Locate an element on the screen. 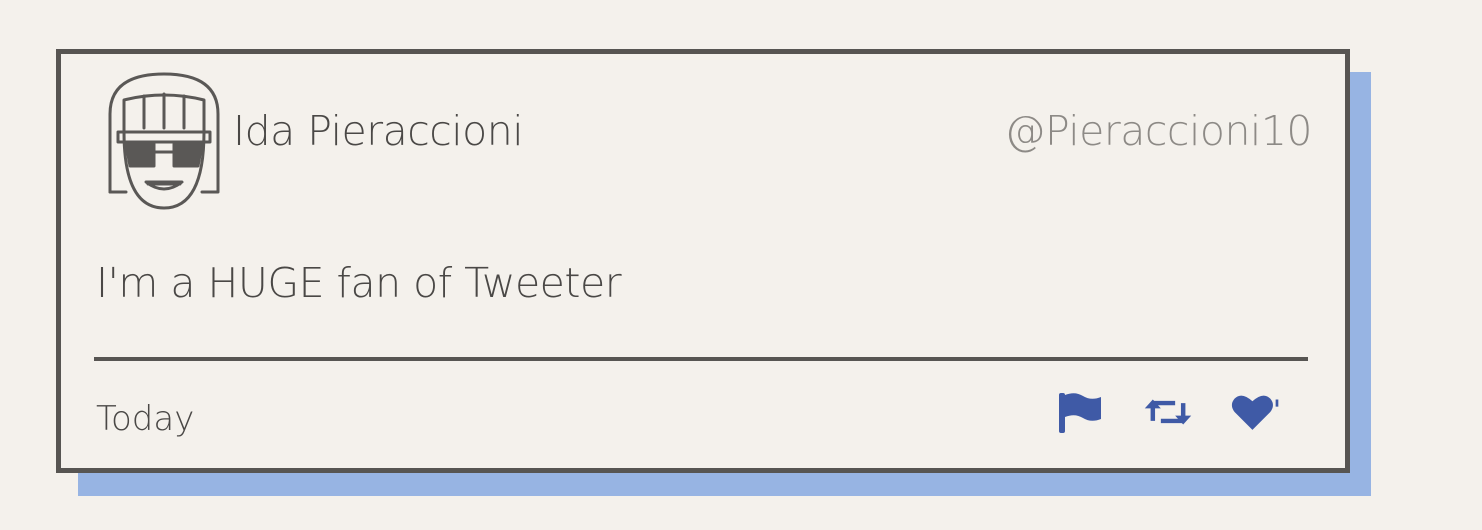 The height and width of the screenshot is (530, 1482). heart-icon is located at coordinates (1255, 412).